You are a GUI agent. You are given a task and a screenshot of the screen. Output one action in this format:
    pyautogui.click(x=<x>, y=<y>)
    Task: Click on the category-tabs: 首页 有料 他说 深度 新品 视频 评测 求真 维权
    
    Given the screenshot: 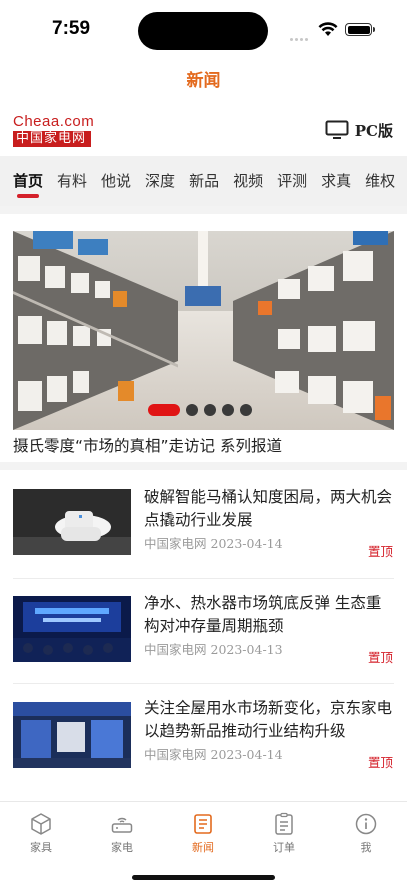 What is the action you would take?
    pyautogui.click(x=203, y=181)
    